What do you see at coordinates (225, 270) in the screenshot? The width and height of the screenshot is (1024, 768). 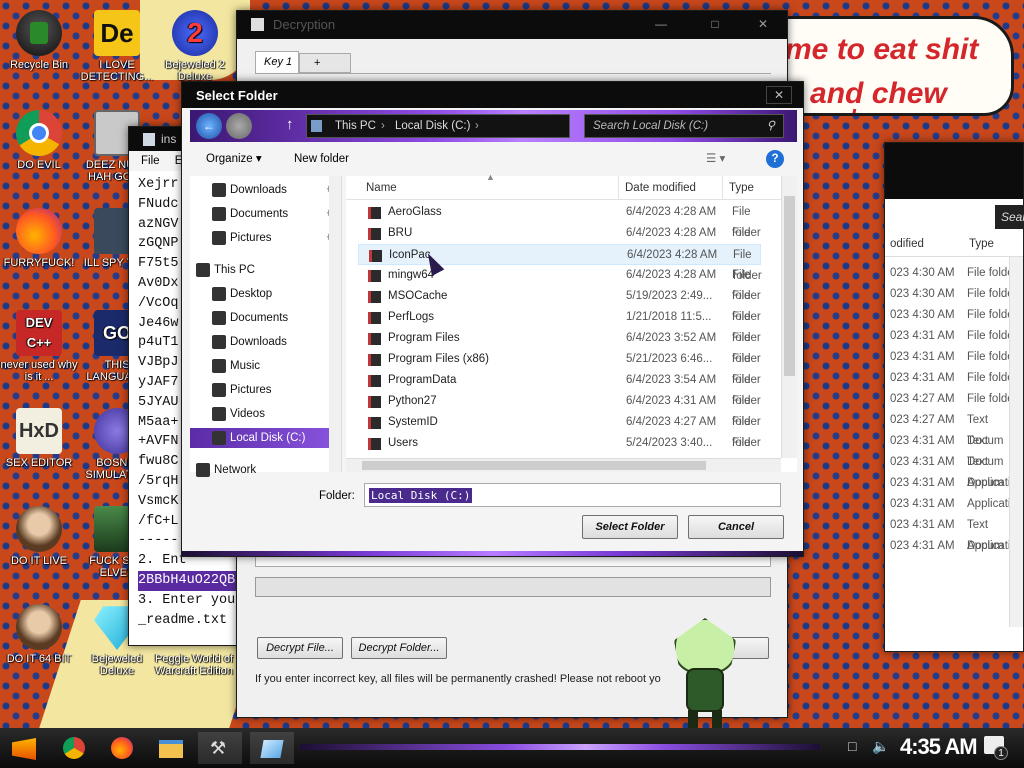 I see `nav-item: This PC` at bounding box center [225, 270].